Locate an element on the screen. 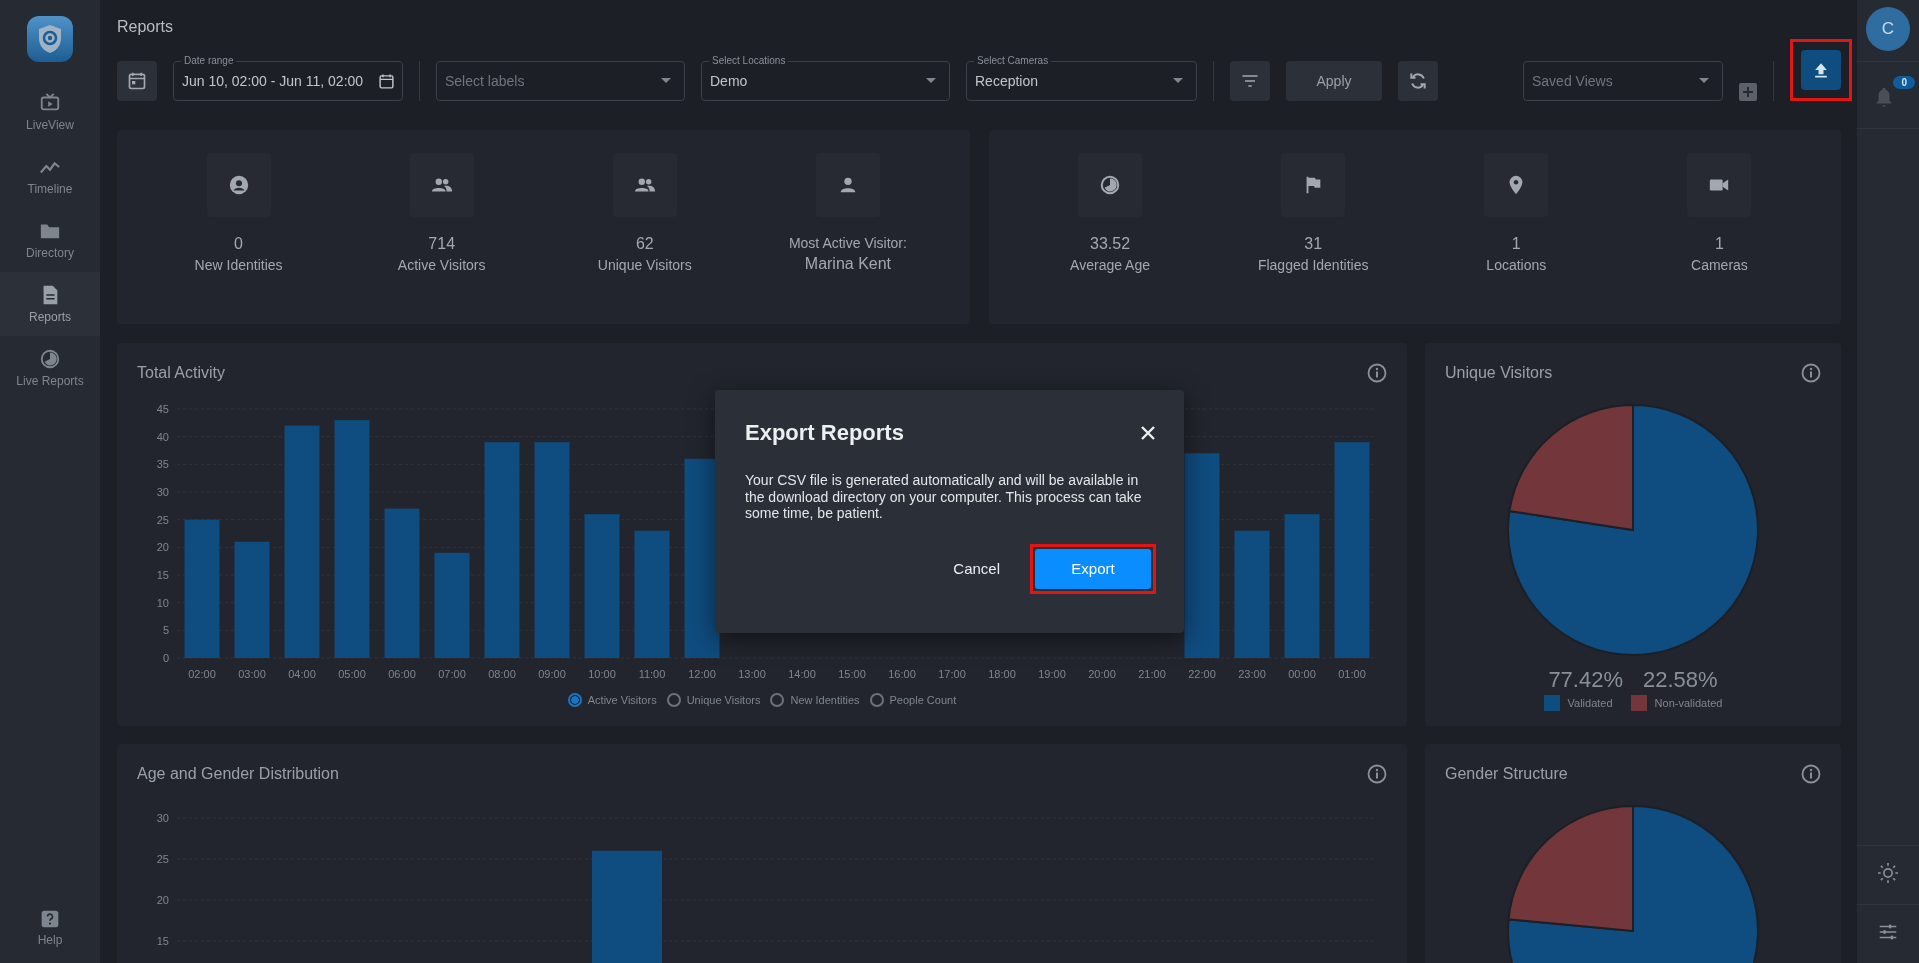  axis-tick-label: 06:00 is located at coordinates (402, 674).